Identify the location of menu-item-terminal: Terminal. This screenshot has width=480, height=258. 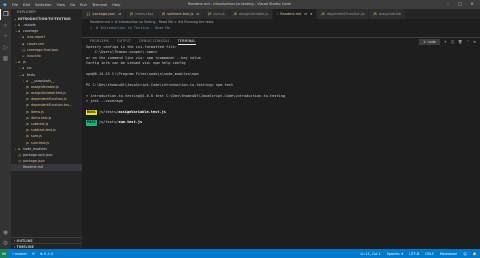
(99, 5).